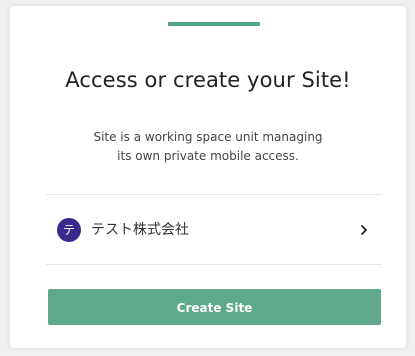 The image size is (415, 356). What do you see at coordinates (208, 137) in the screenshot?
I see `subtitle-line-1: Site is a working space unit managing` at bounding box center [208, 137].